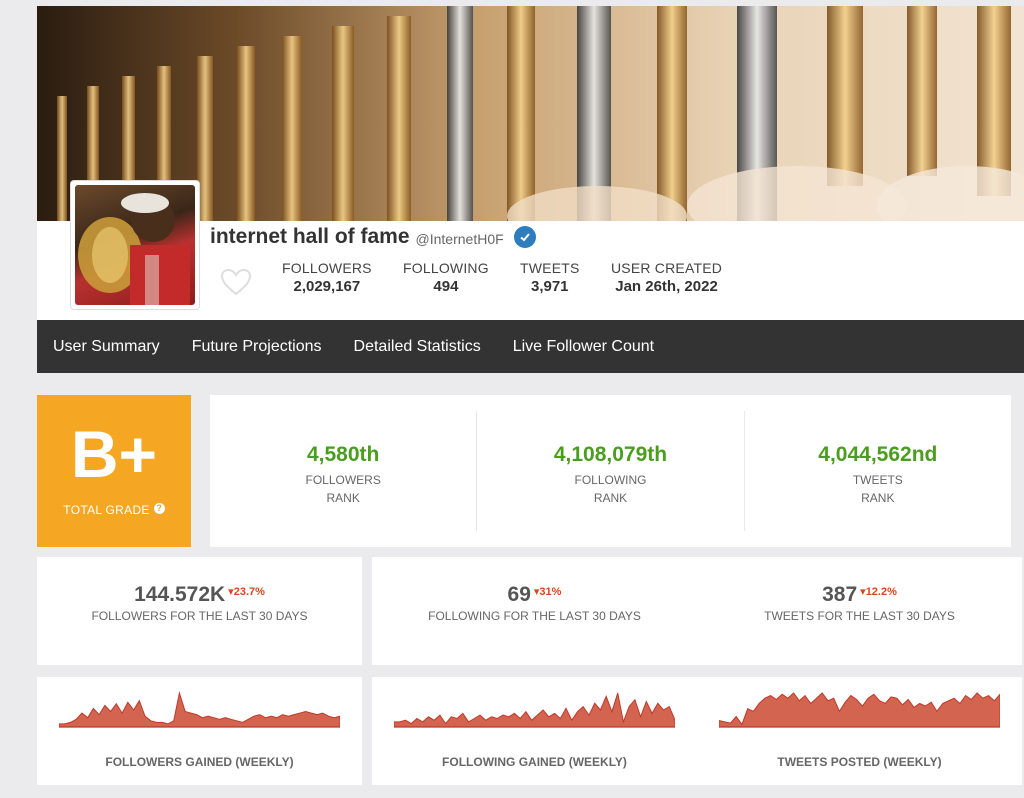 The image size is (1024, 798). I want to click on rank-sub-line1: FOLLOWERS, so click(343, 480).